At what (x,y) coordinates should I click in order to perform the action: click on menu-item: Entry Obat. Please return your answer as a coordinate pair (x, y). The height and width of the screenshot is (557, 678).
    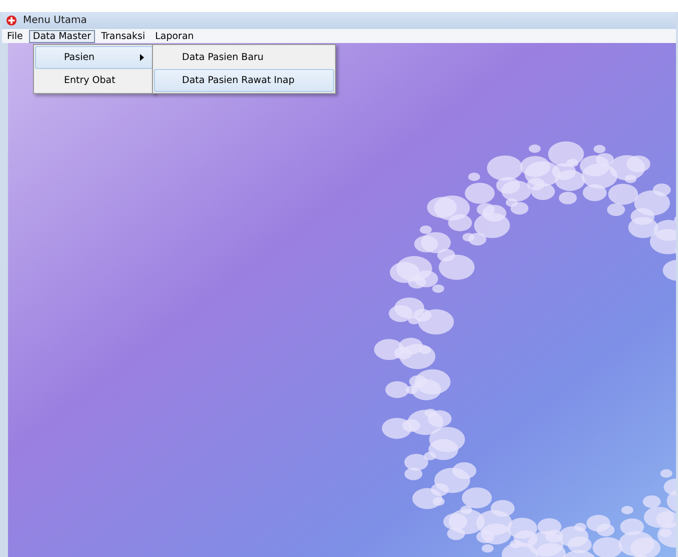
    Looking at the image, I should click on (94, 80).